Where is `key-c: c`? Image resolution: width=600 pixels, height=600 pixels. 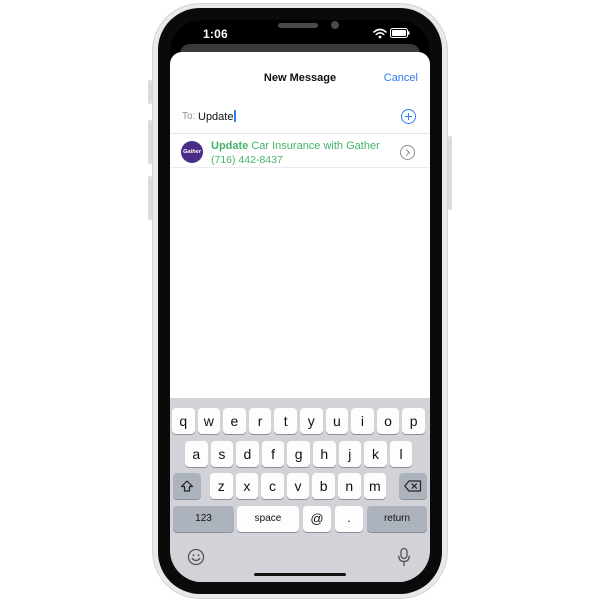
key-c: c is located at coordinates (272, 486).